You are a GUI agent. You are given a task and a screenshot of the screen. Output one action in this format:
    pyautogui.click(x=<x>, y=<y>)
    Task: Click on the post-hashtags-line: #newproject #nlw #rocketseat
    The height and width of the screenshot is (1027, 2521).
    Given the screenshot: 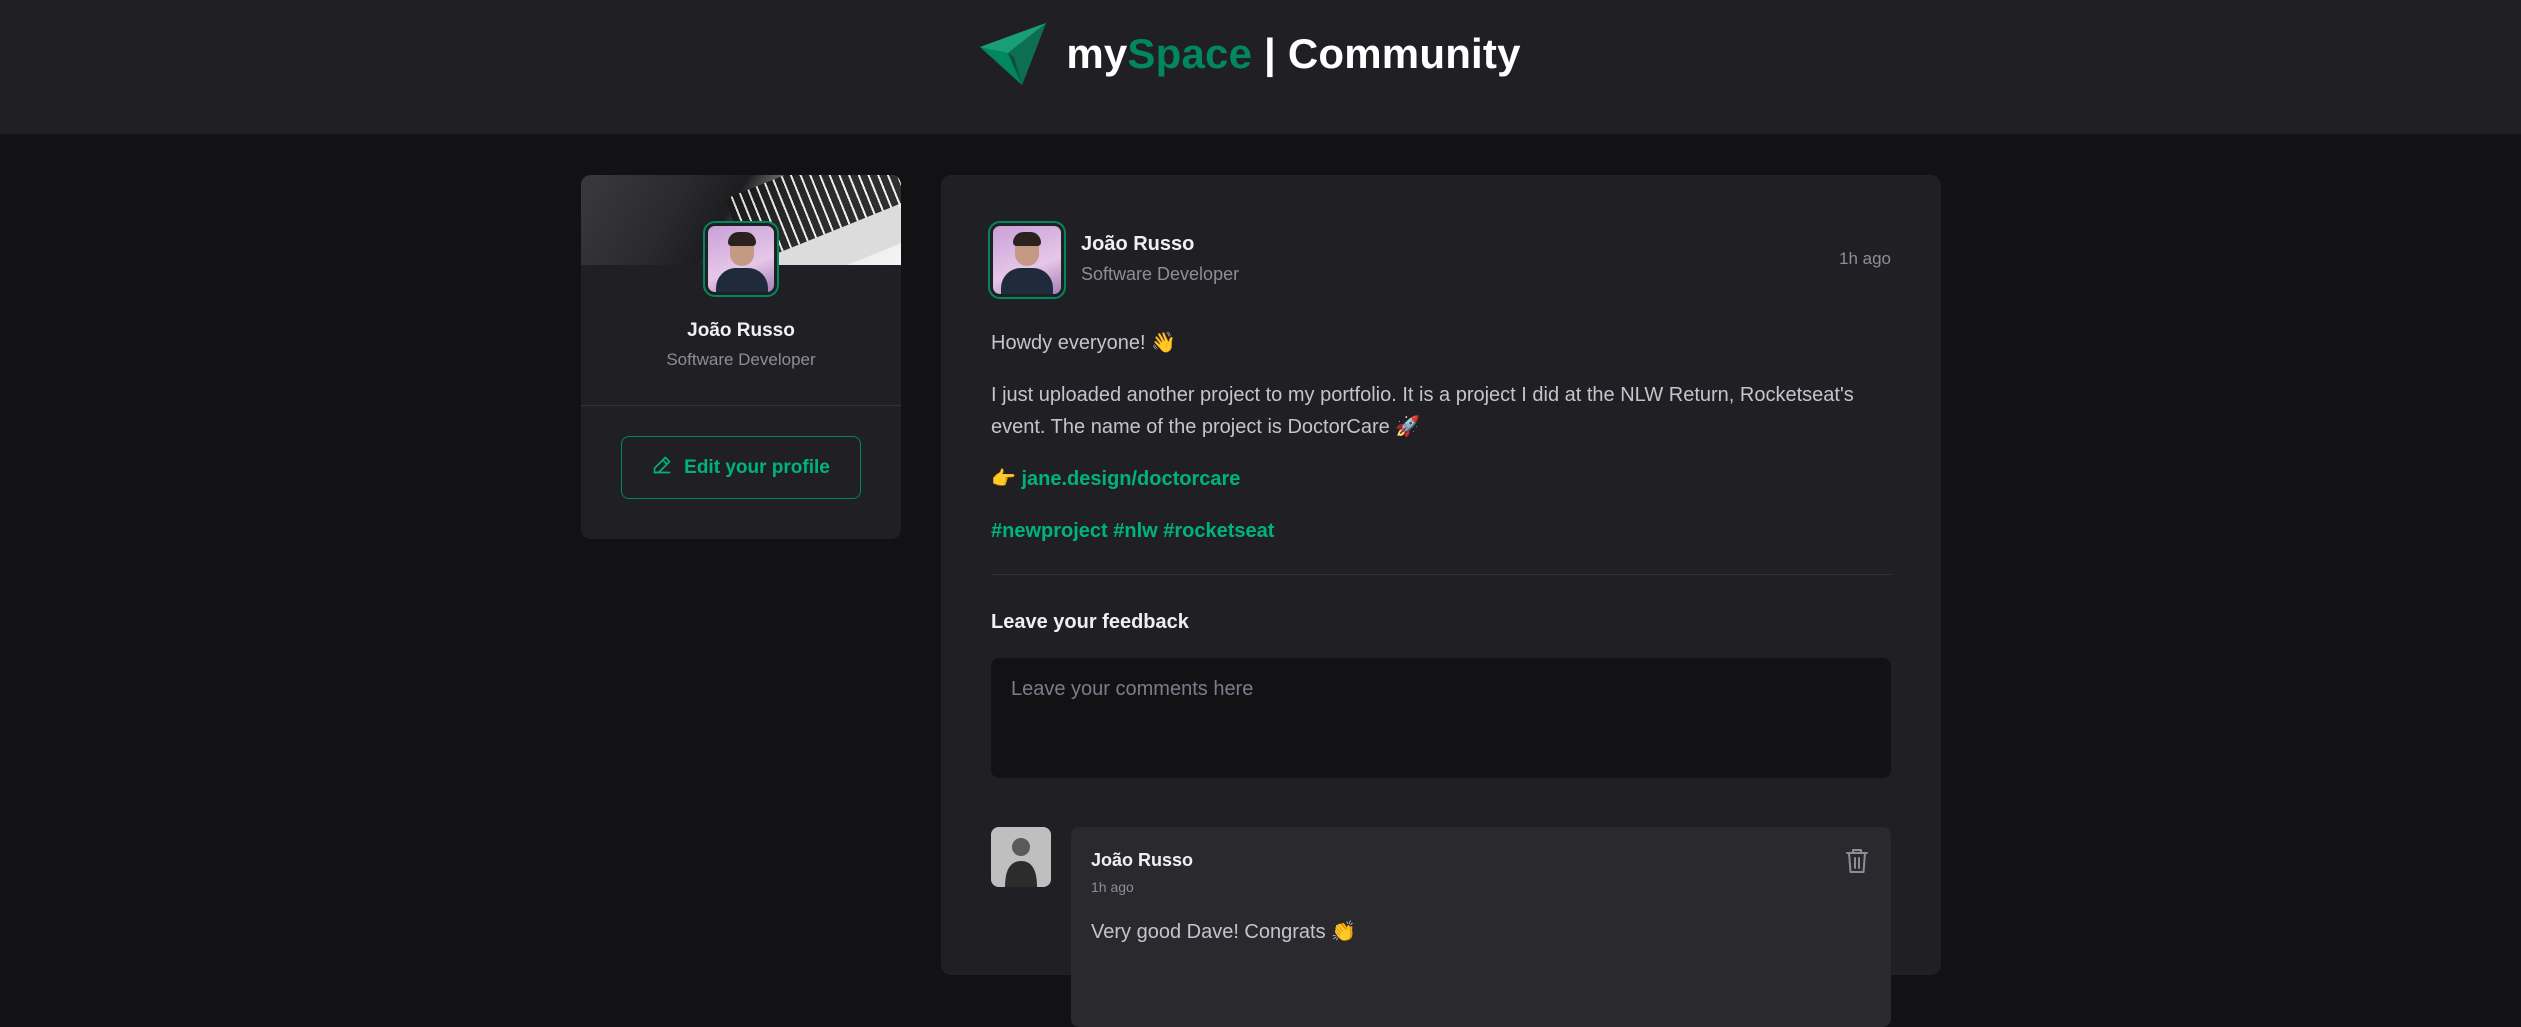 What is the action you would take?
    pyautogui.click(x=1443, y=531)
    